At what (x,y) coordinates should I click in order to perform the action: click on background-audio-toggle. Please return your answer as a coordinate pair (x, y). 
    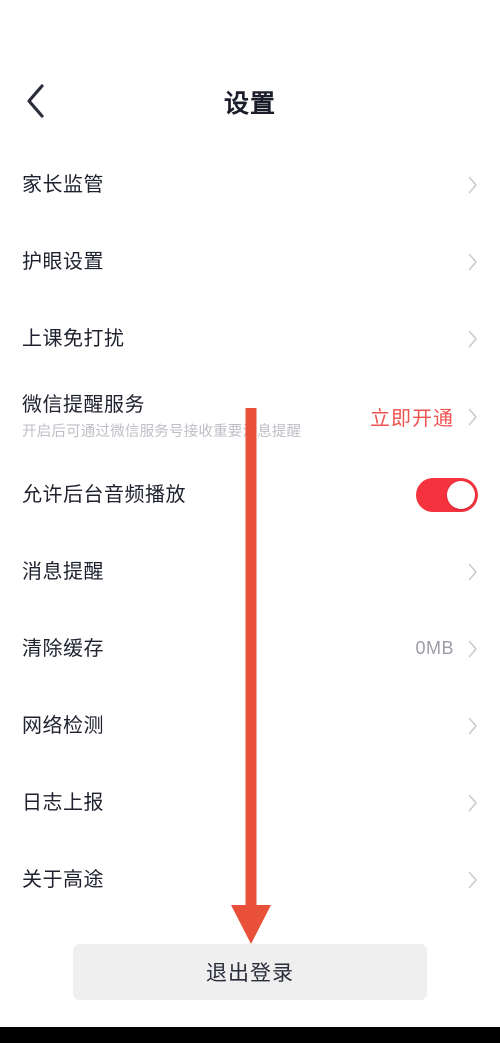
    Looking at the image, I should click on (447, 494).